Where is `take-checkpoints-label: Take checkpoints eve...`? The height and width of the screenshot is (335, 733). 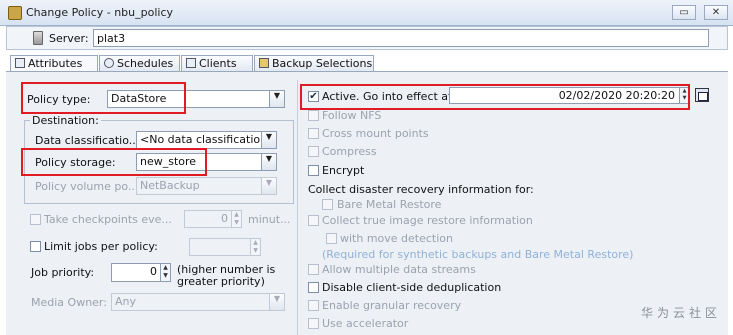 take-checkpoints-label: Take checkpoints eve... is located at coordinates (108, 219).